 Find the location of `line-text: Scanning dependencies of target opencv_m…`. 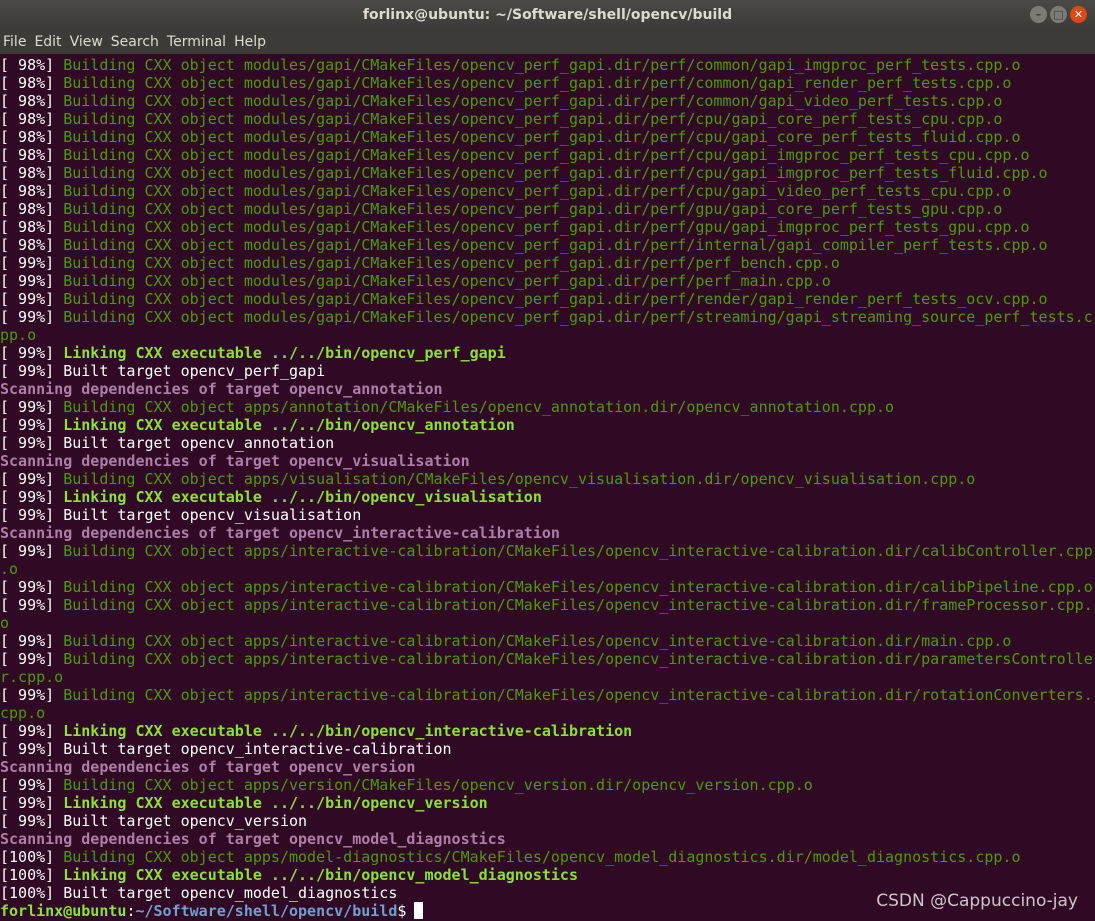

line-text: Scanning dependencies of target opencv_m… is located at coordinates (253, 839).